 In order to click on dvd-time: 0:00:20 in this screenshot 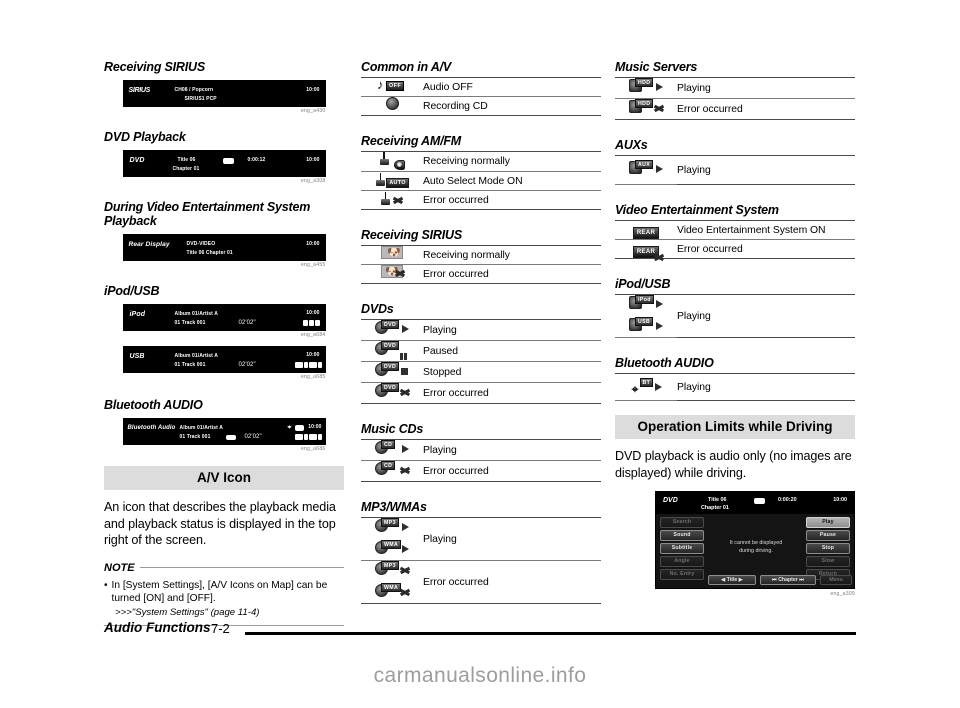, I will do `click(787, 500)`.